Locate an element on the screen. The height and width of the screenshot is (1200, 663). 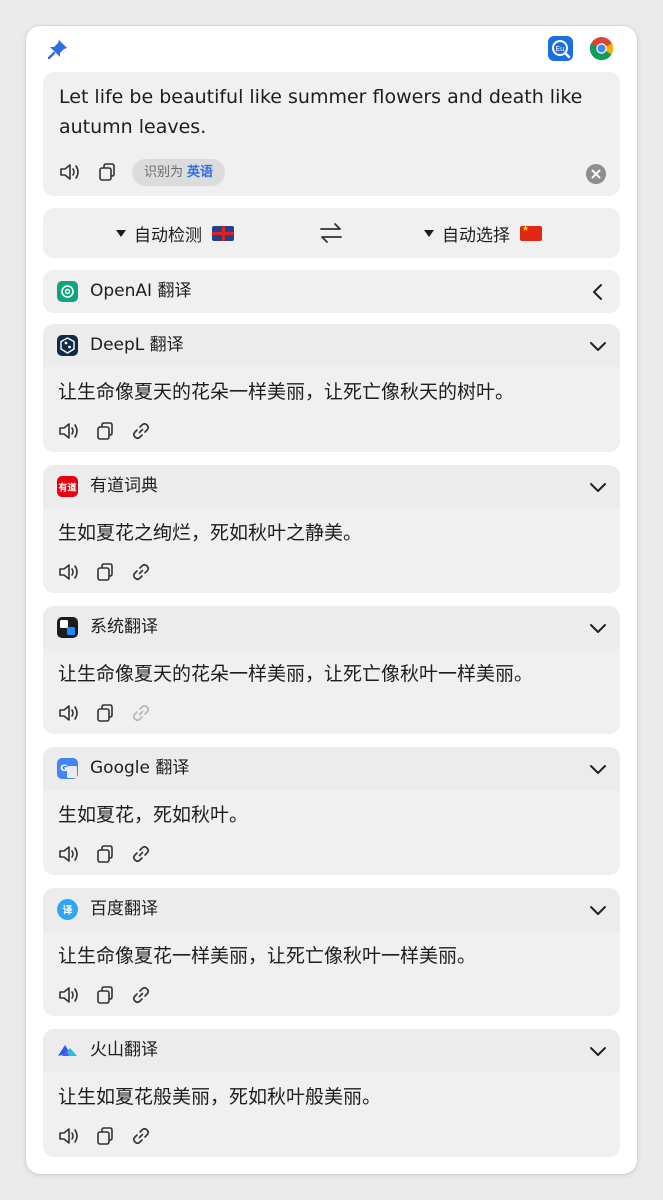
baidu-translate-icon: 译 is located at coordinates (67, 909).